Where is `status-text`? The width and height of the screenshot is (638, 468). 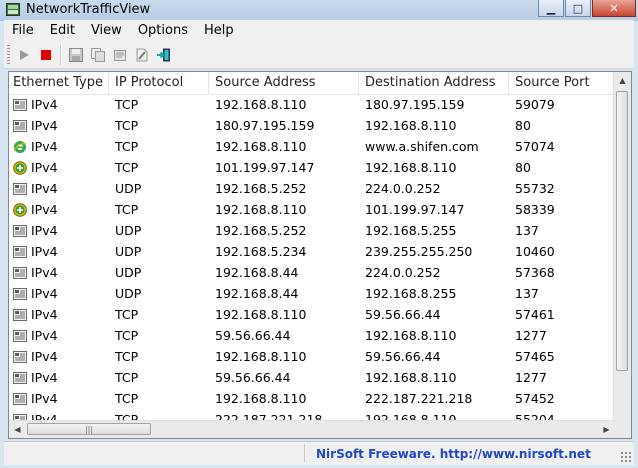
status-text is located at coordinates (154, 453).